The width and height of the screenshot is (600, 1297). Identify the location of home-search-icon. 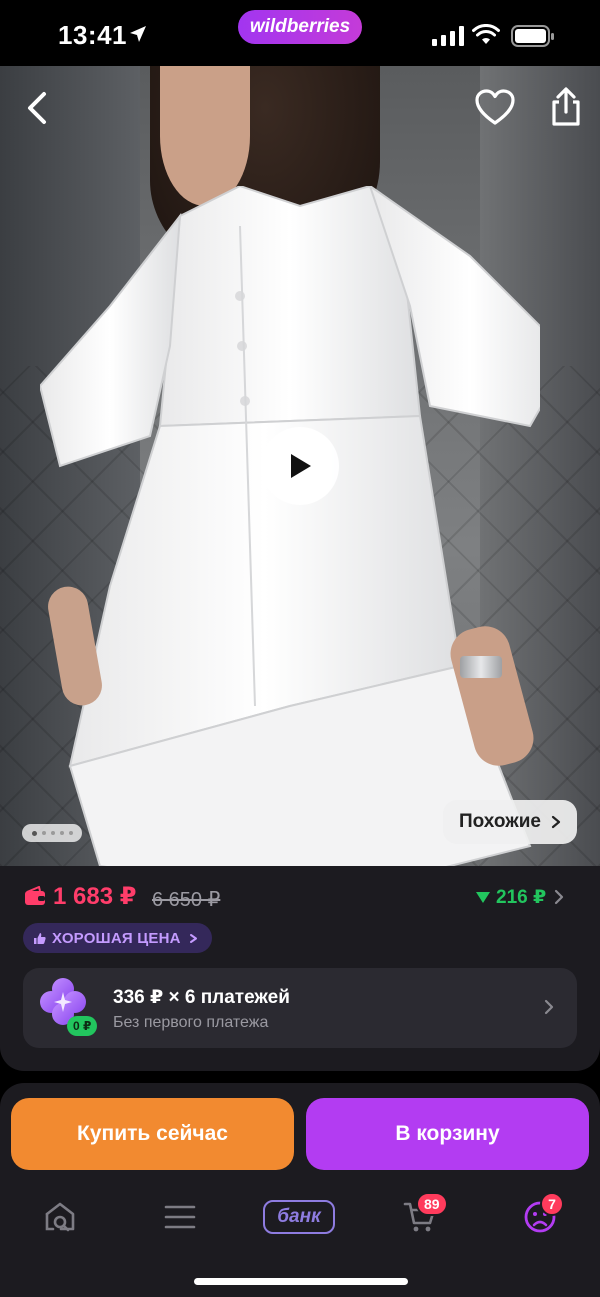
(60, 1217).